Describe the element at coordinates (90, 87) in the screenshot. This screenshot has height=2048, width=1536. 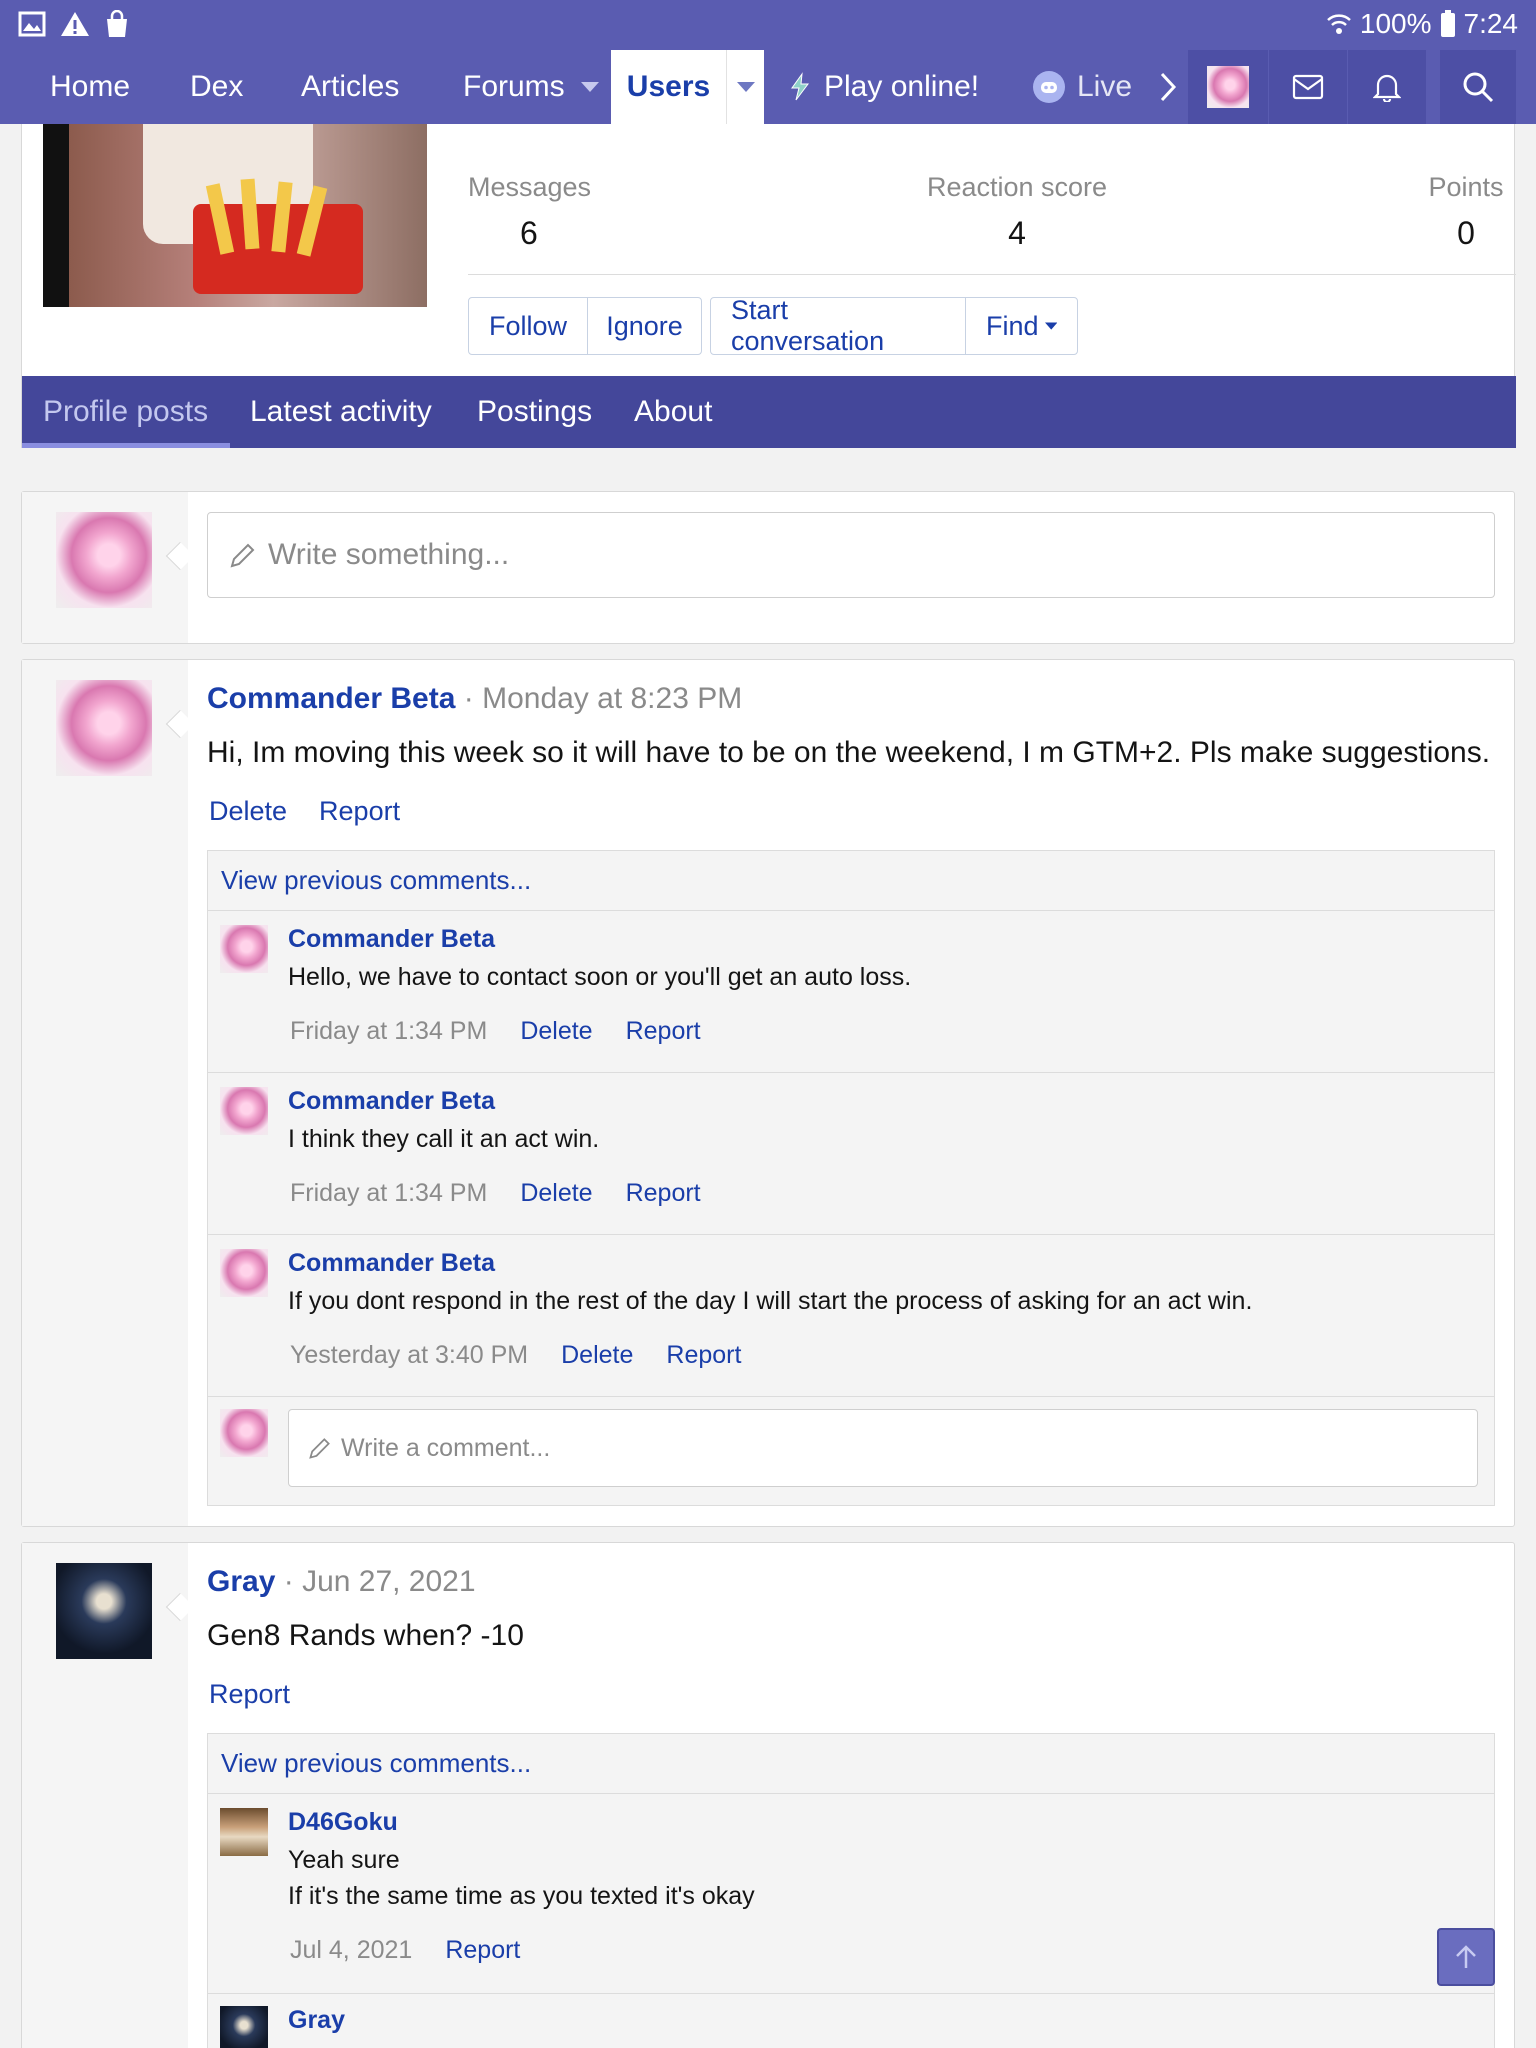
I see `nav-home: Home` at that location.